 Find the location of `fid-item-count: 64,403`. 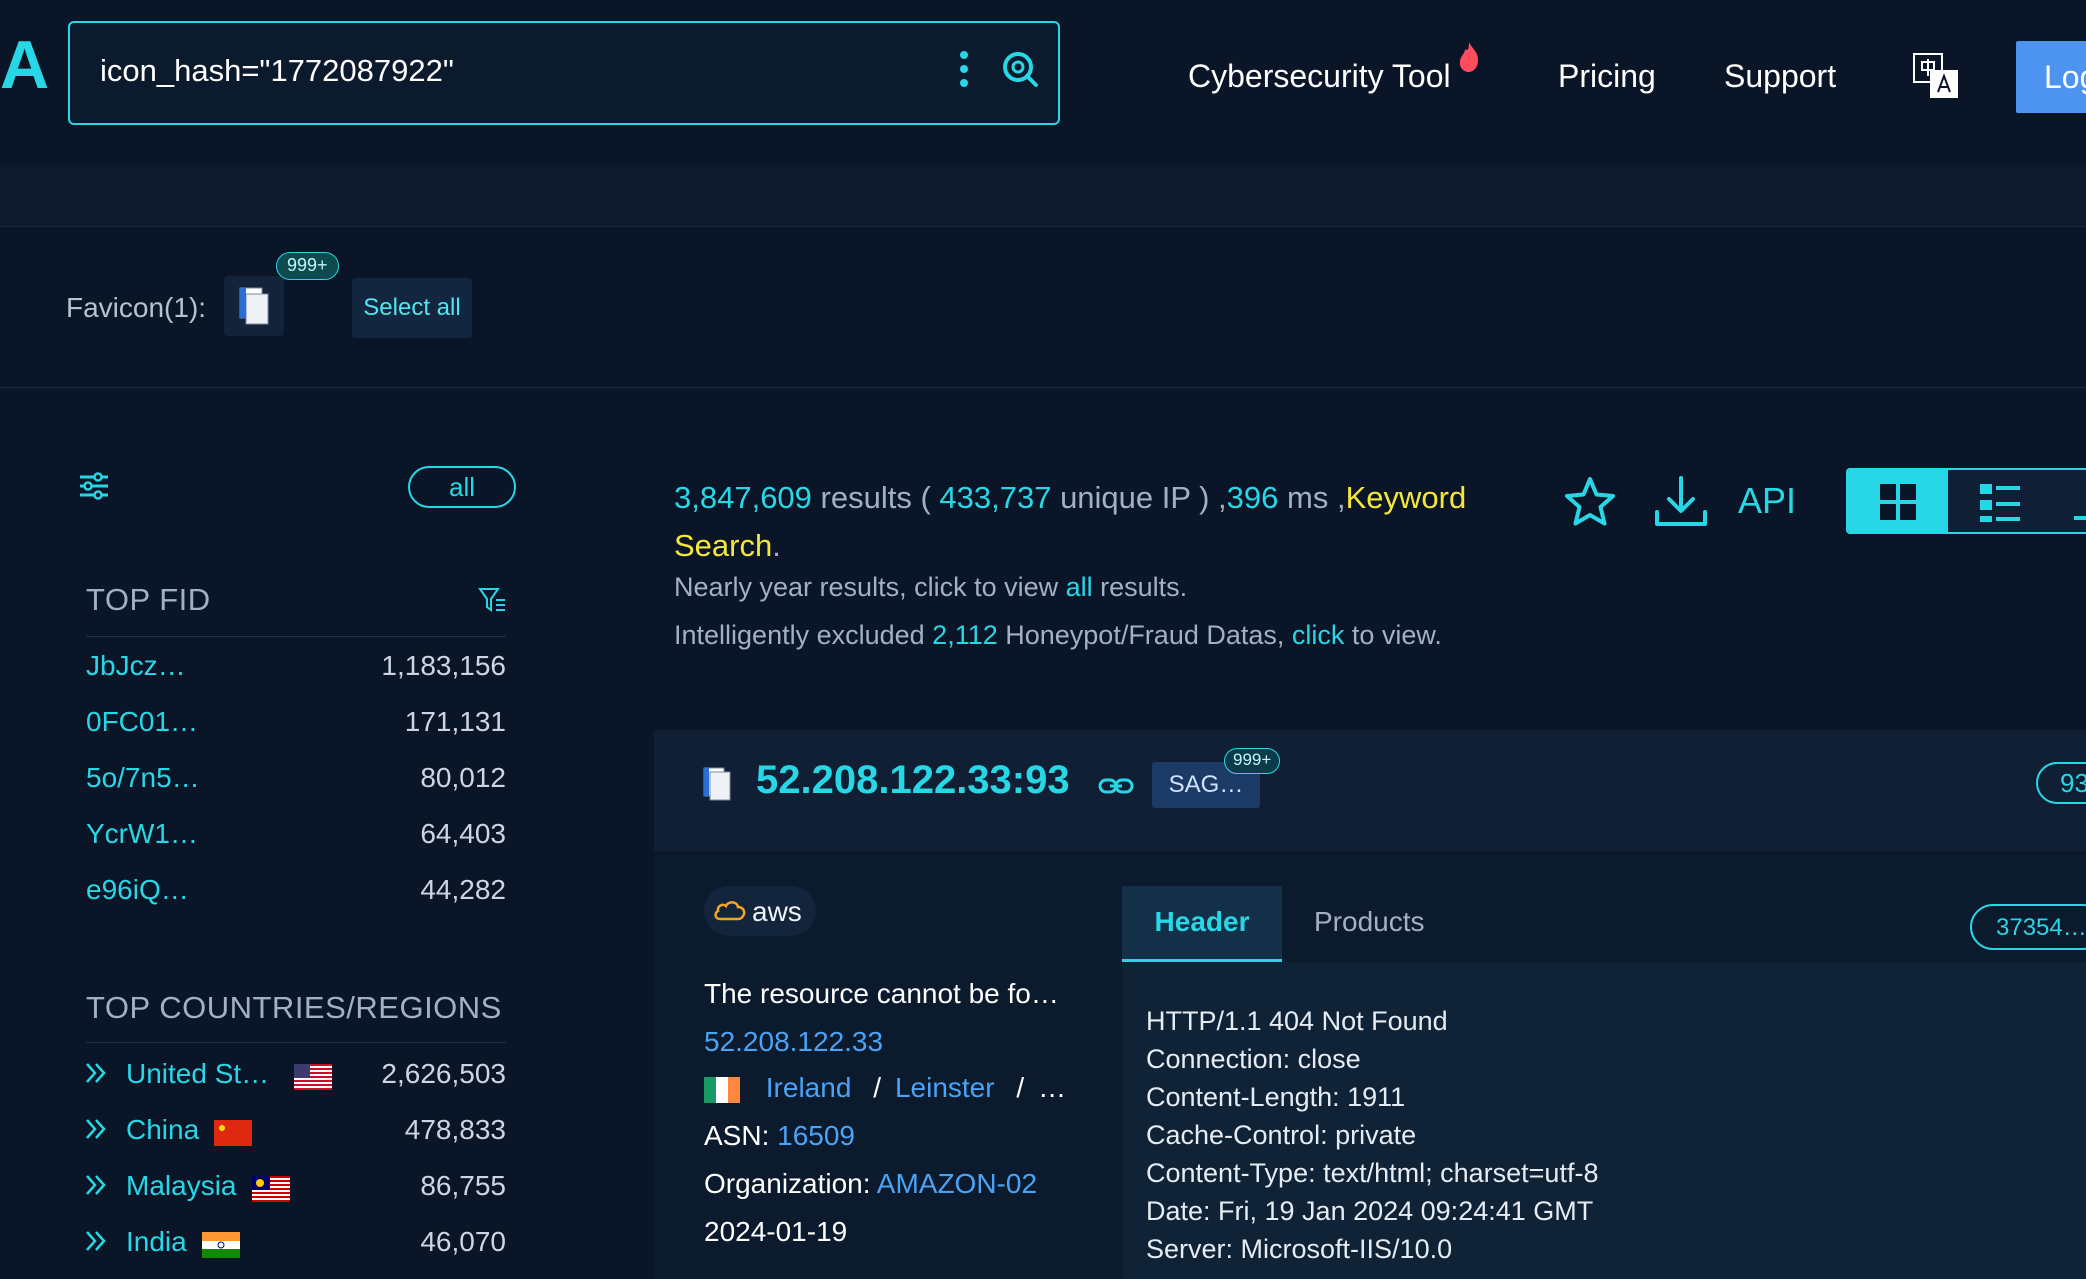

fid-item-count: 64,403 is located at coordinates (463, 833).